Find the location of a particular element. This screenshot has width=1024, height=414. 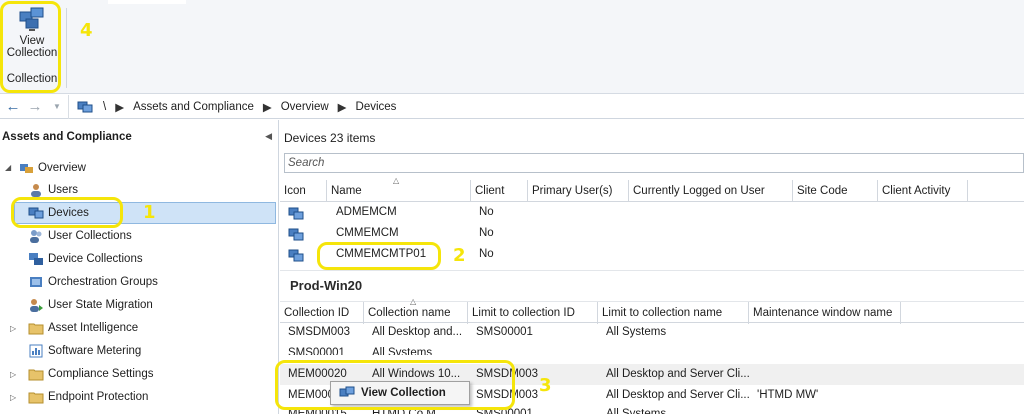

user-state-migration-icon is located at coordinates (36, 305).